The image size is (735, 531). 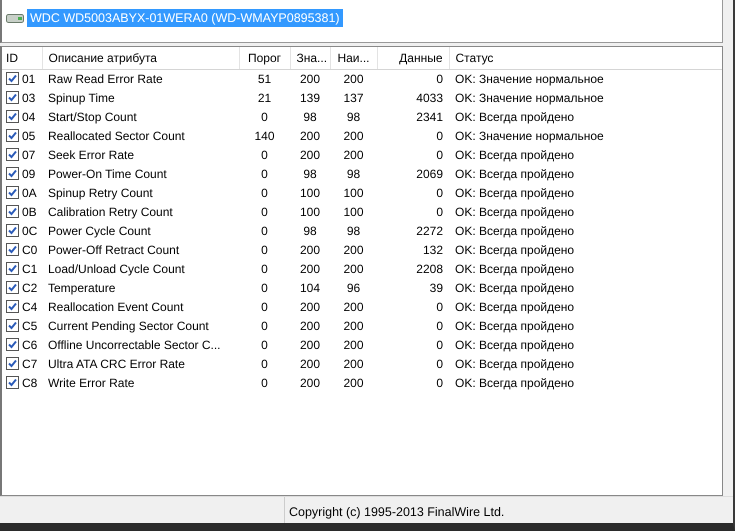 What do you see at coordinates (115, 307) in the screenshot?
I see `table-cell-text: Reallocation Event Count` at bounding box center [115, 307].